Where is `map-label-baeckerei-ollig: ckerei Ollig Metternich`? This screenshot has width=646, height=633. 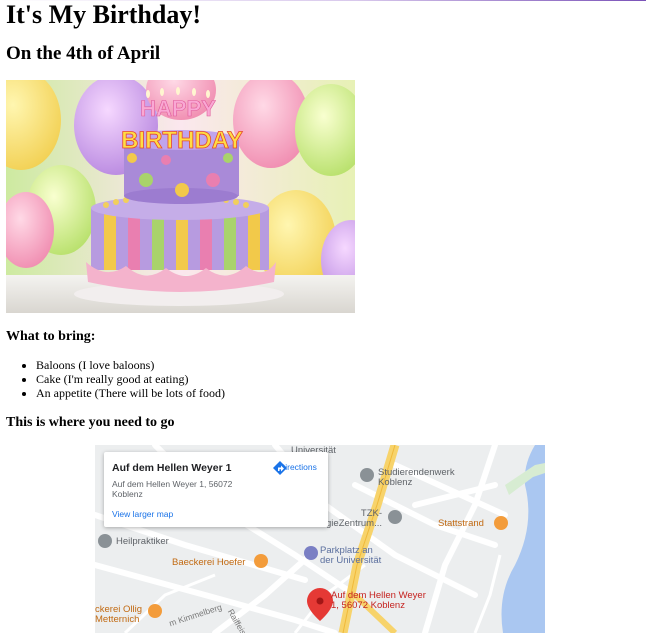
map-label-baeckerei-ollig: ckerei Ollig Metternich is located at coordinates (118, 614).